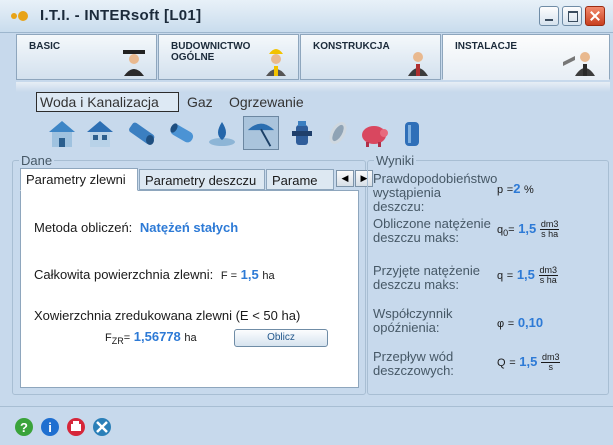 The width and height of the screenshot is (613, 445). I want to click on reduced-area-row: FZR= 1,56778 ha, so click(151, 337).